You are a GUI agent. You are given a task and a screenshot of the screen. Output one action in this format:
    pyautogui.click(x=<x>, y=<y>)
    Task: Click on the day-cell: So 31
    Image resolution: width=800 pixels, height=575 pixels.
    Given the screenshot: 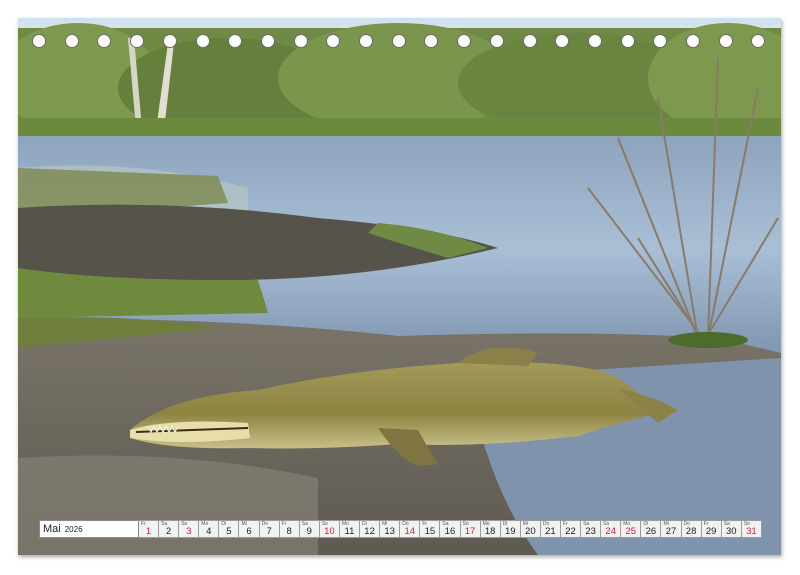 What is the action you would take?
    pyautogui.click(x=751, y=529)
    